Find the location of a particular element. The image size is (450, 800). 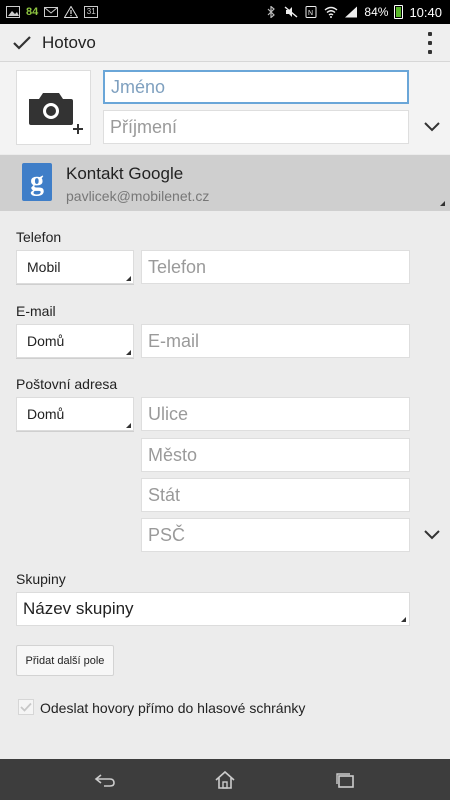

recent-apps-button is located at coordinates (345, 780).